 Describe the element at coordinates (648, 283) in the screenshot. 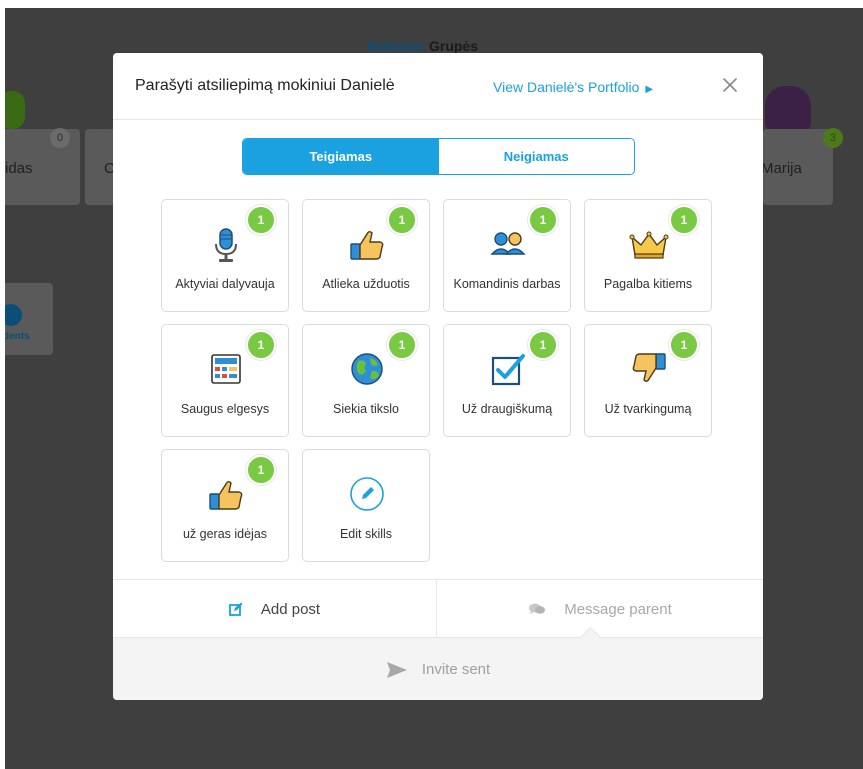

I see `skill-label: Pagalba kitiems` at that location.